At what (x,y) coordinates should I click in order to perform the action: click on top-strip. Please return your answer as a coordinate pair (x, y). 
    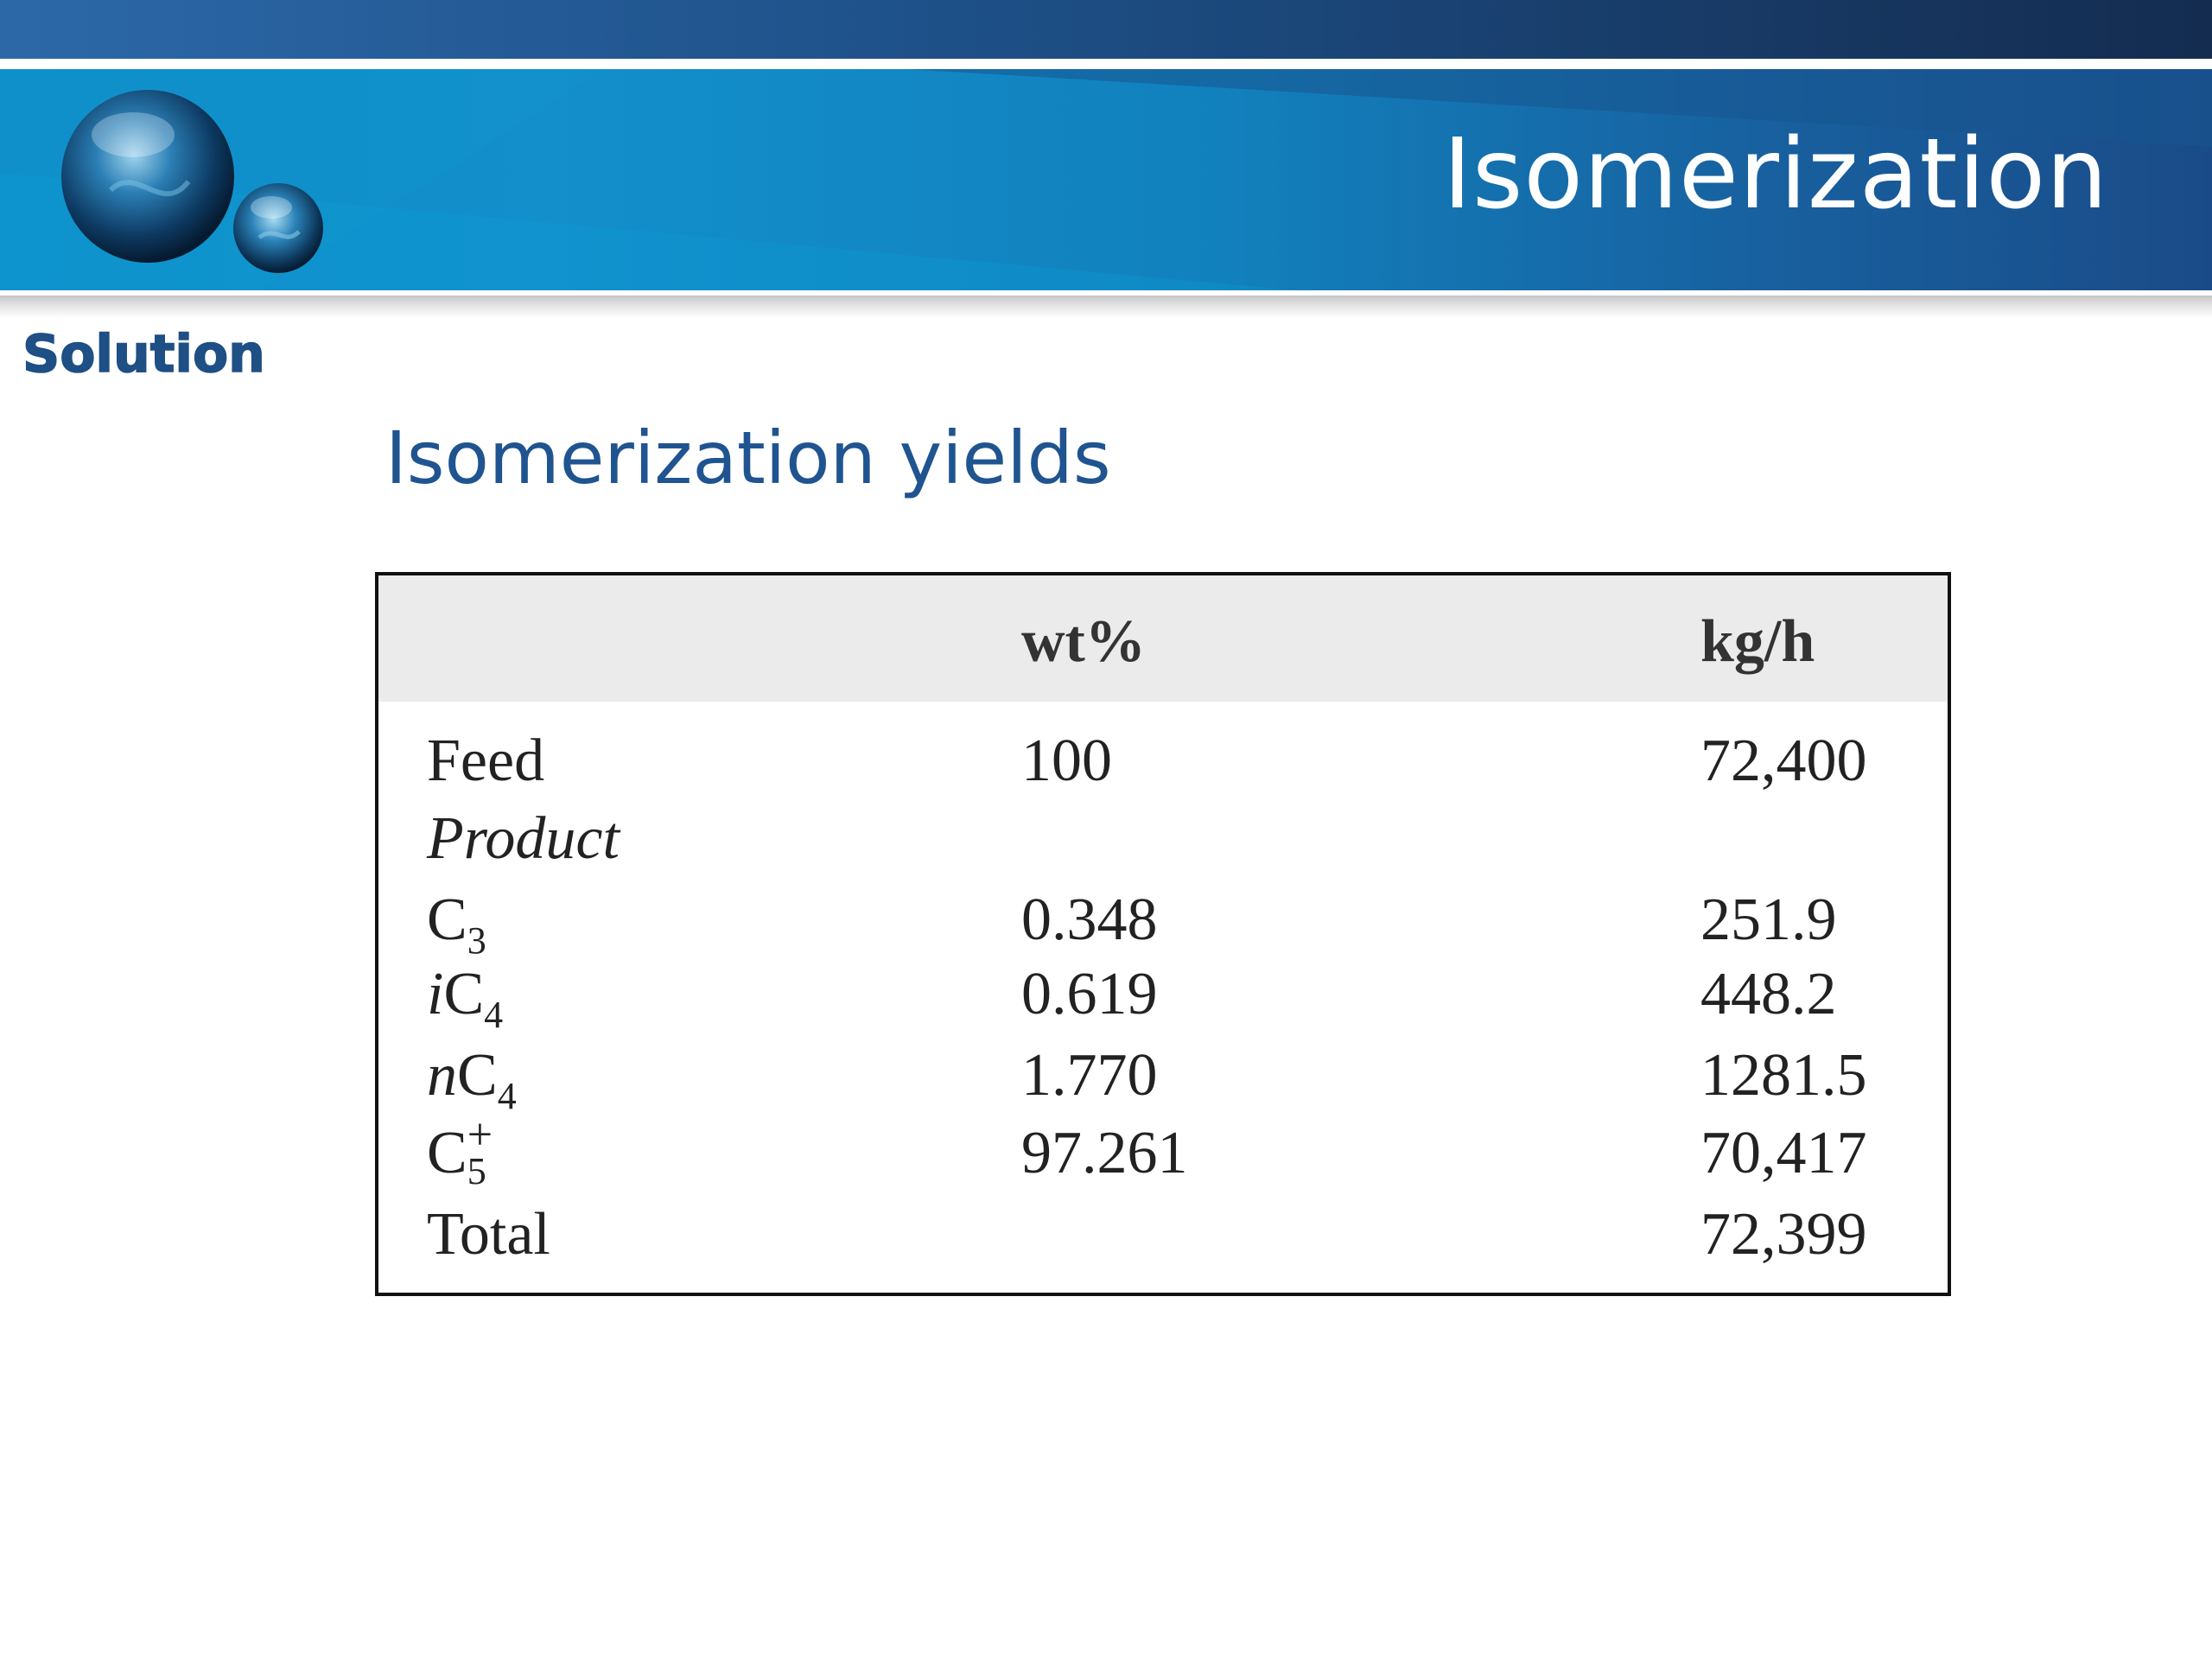
    Looking at the image, I should click on (1106, 29).